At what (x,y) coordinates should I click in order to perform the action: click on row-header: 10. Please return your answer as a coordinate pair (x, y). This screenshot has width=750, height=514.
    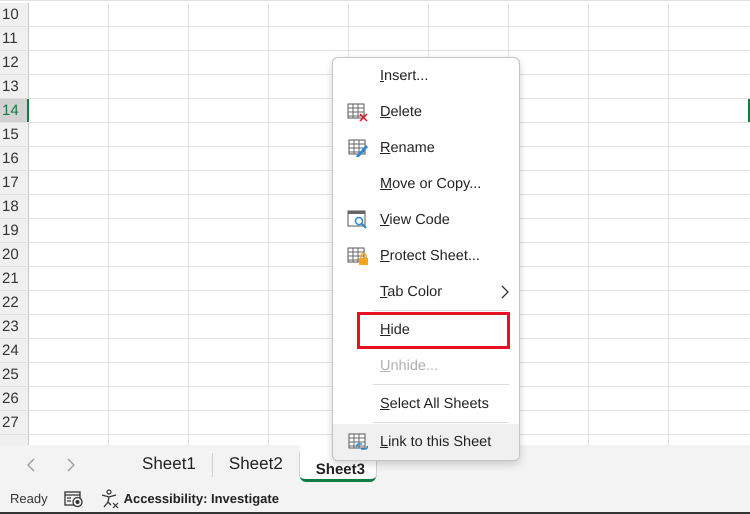
    Looking at the image, I should click on (14, 14).